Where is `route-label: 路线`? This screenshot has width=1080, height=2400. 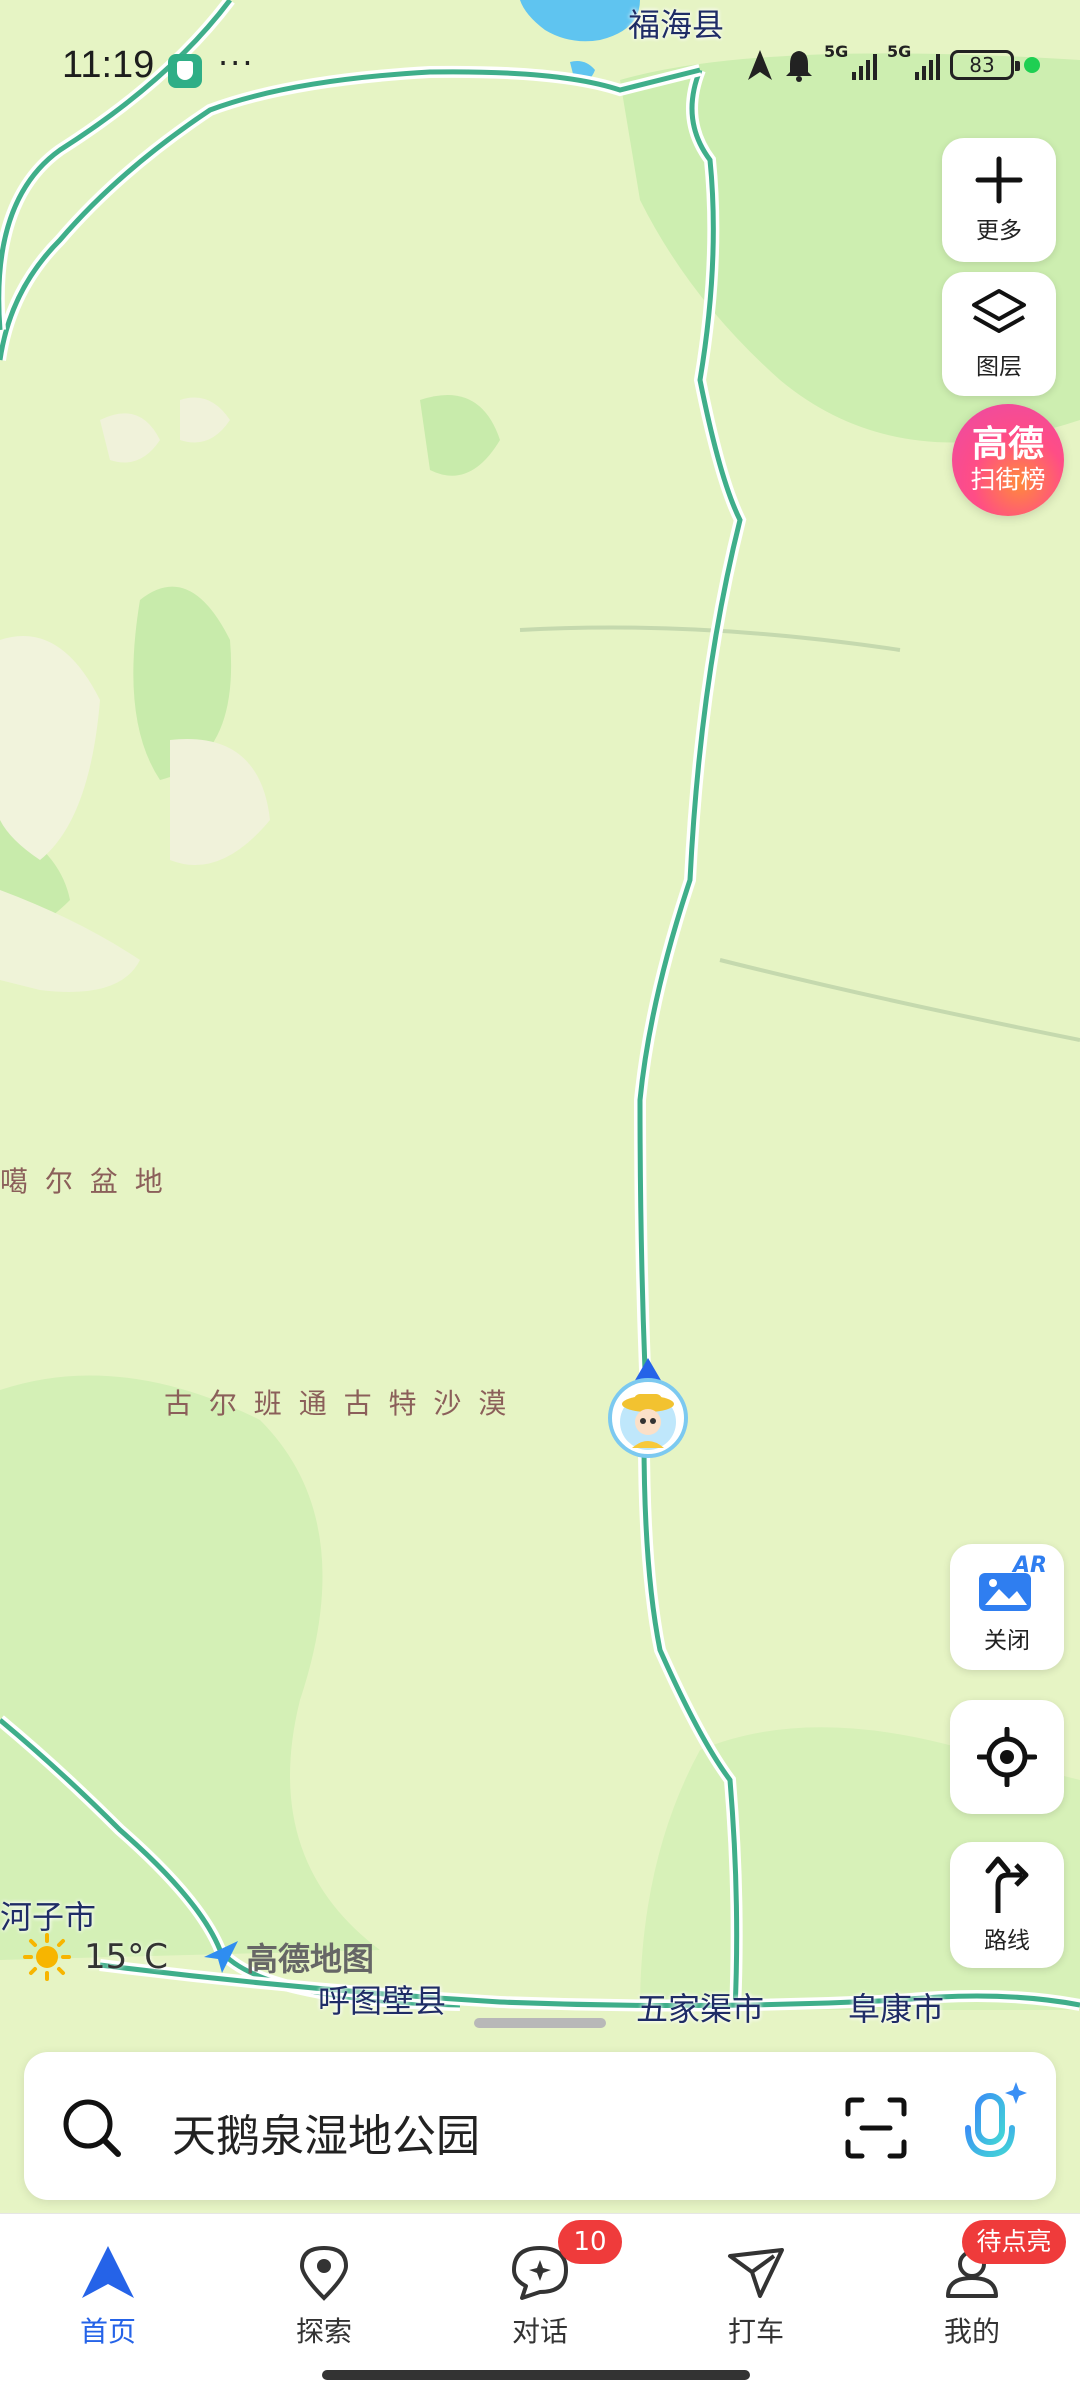
route-label: 路线 is located at coordinates (1007, 1941).